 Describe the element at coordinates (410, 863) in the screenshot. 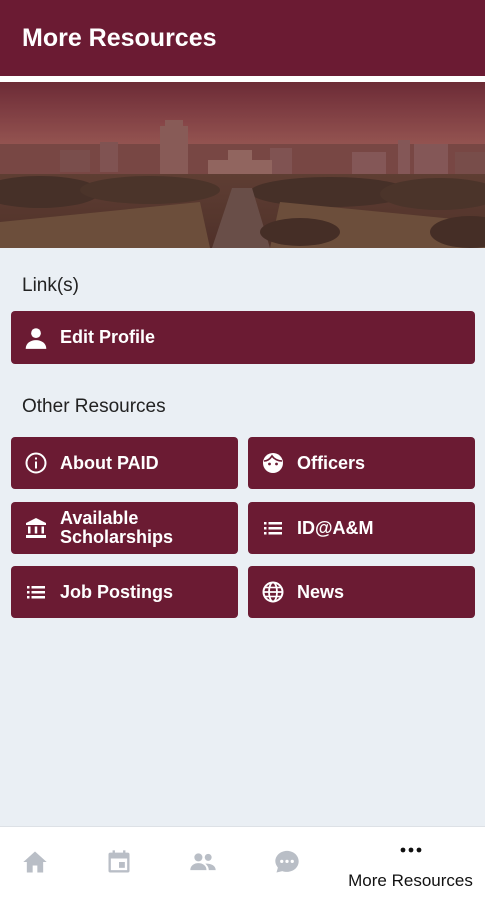

I see `nav-more-resources: More Resources` at that location.